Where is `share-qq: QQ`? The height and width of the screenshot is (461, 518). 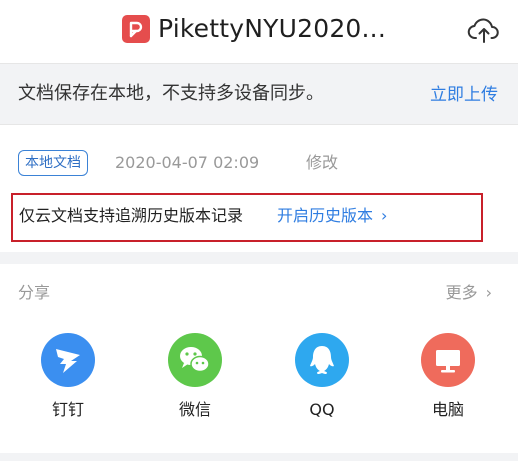 share-qq: QQ is located at coordinates (322, 378).